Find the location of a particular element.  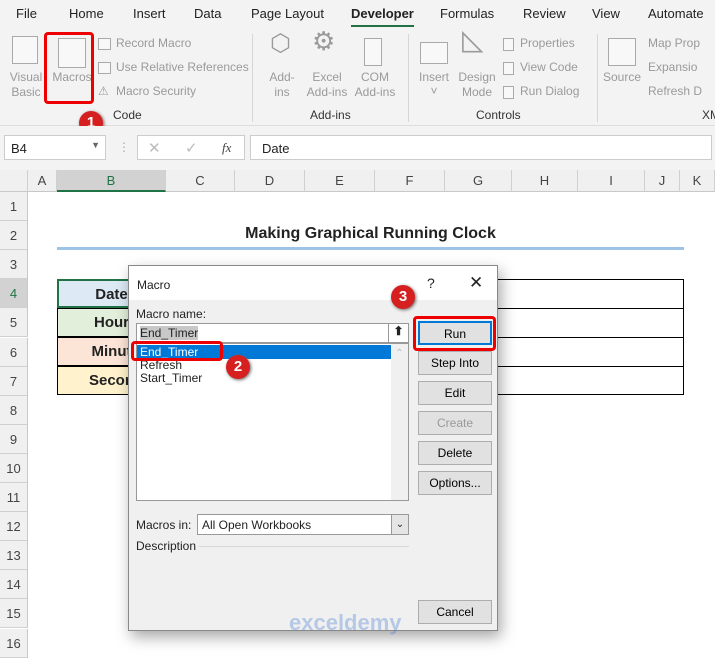

column-header: J is located at coordinates (662, 181).